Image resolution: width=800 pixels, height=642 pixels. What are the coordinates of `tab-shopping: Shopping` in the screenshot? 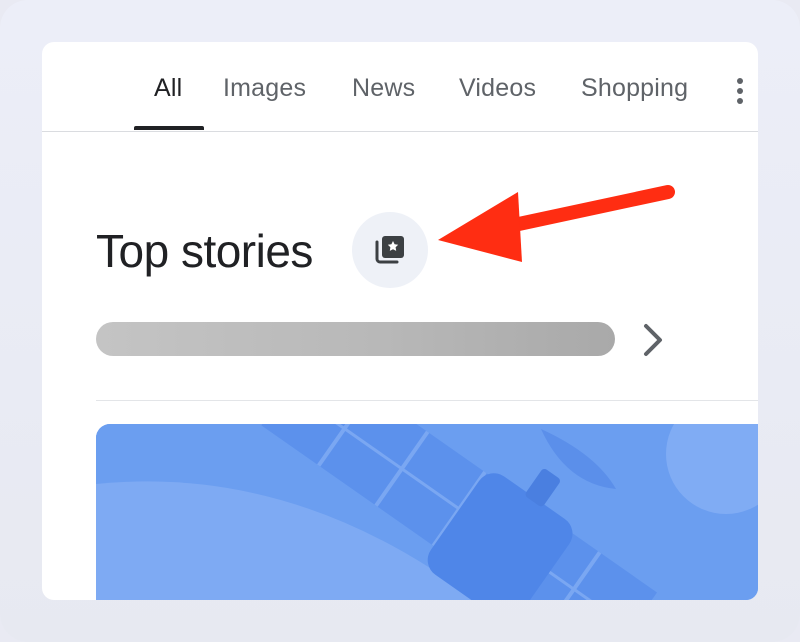 It's located at (634, 88).